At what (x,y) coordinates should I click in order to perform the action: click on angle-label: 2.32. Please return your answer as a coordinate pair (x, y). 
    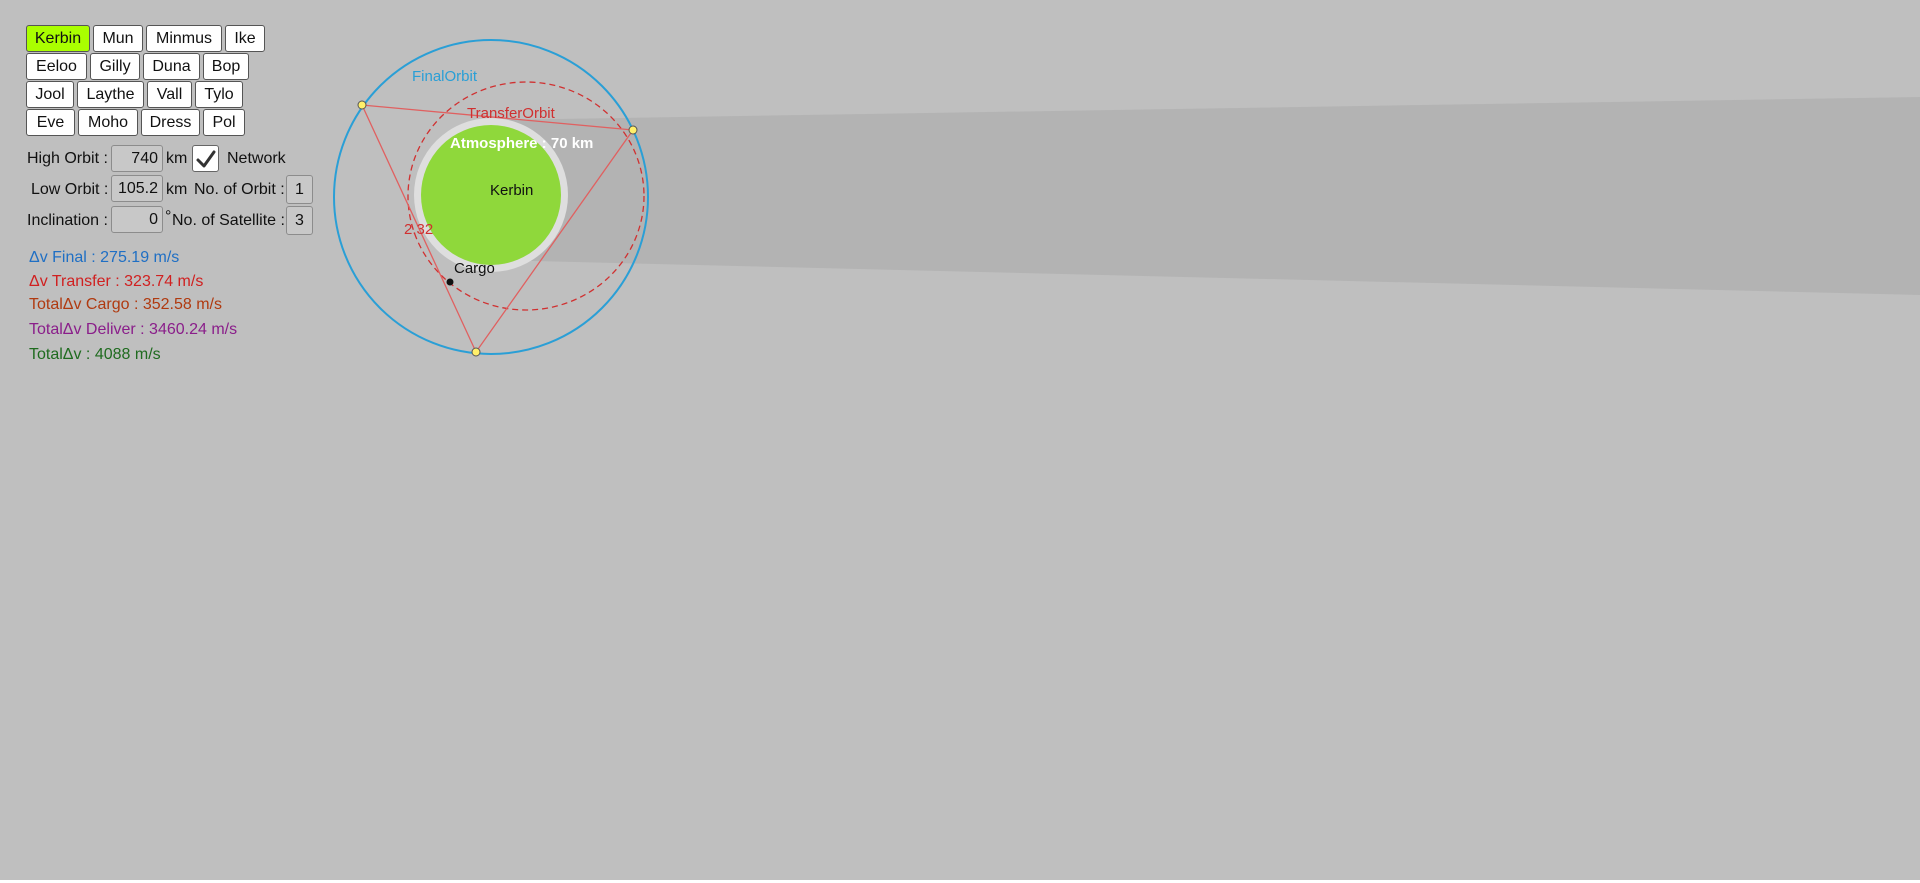
    Looking at the image, I should click on (418, 229).